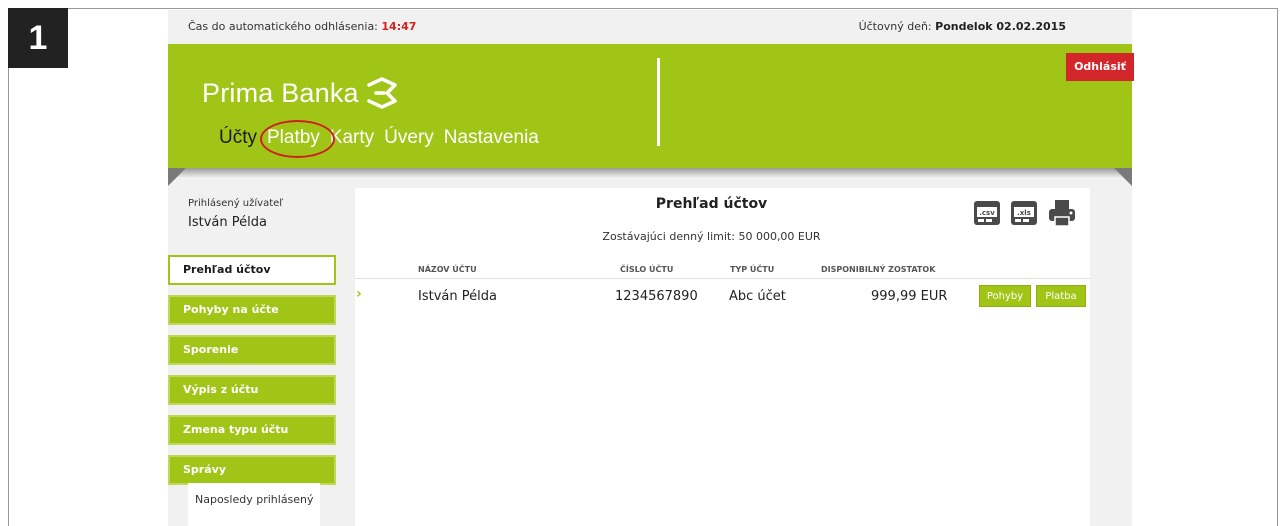 The height and width of the screenshot is (526, 1285). What do you see at coordinates (491, 138) in the screenshot?
I see `nav-item-nastavenia: Nastavenia` at bounding box center [491, 138].